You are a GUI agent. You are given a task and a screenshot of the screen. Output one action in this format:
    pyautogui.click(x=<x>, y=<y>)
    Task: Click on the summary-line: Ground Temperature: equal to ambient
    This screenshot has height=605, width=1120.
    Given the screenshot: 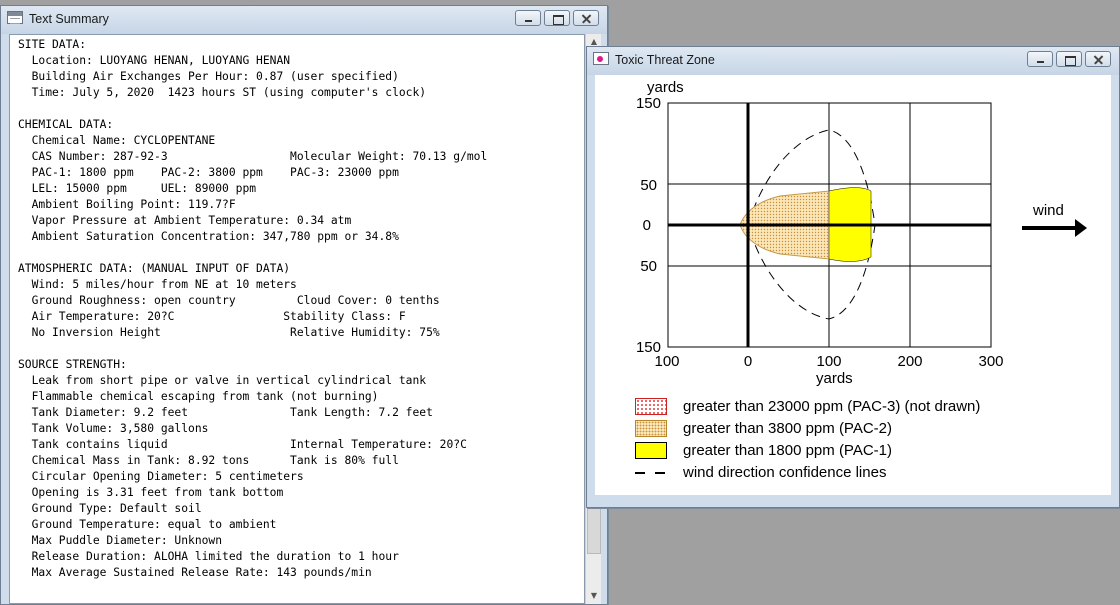 What is the action you would take?
    pyautogui.click(x=147, y=524)
    